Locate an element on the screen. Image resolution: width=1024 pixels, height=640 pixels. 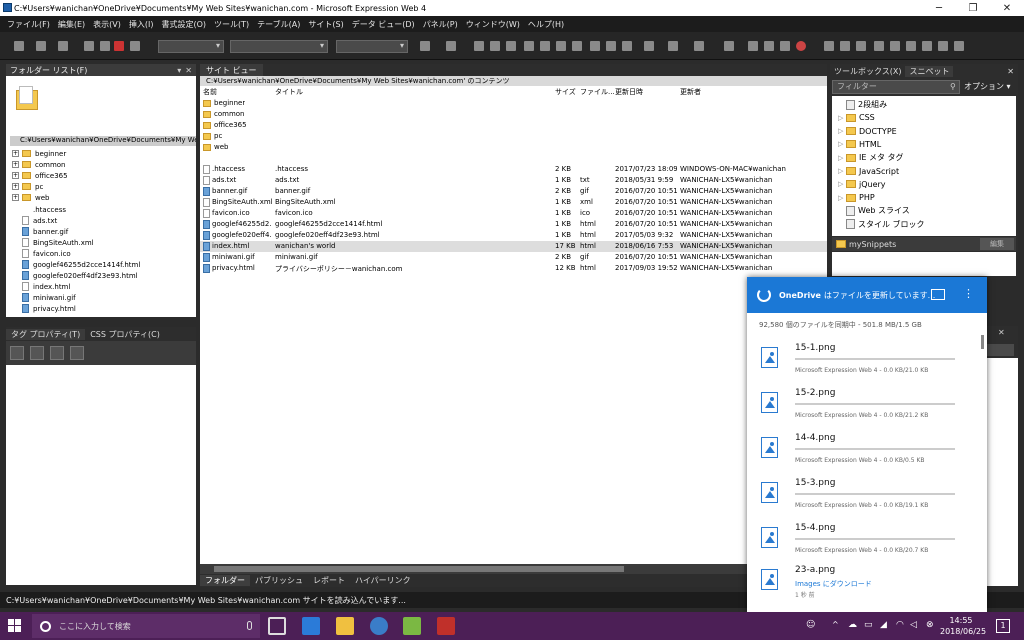
expand-icon: + is located at coordinates (15, 153).